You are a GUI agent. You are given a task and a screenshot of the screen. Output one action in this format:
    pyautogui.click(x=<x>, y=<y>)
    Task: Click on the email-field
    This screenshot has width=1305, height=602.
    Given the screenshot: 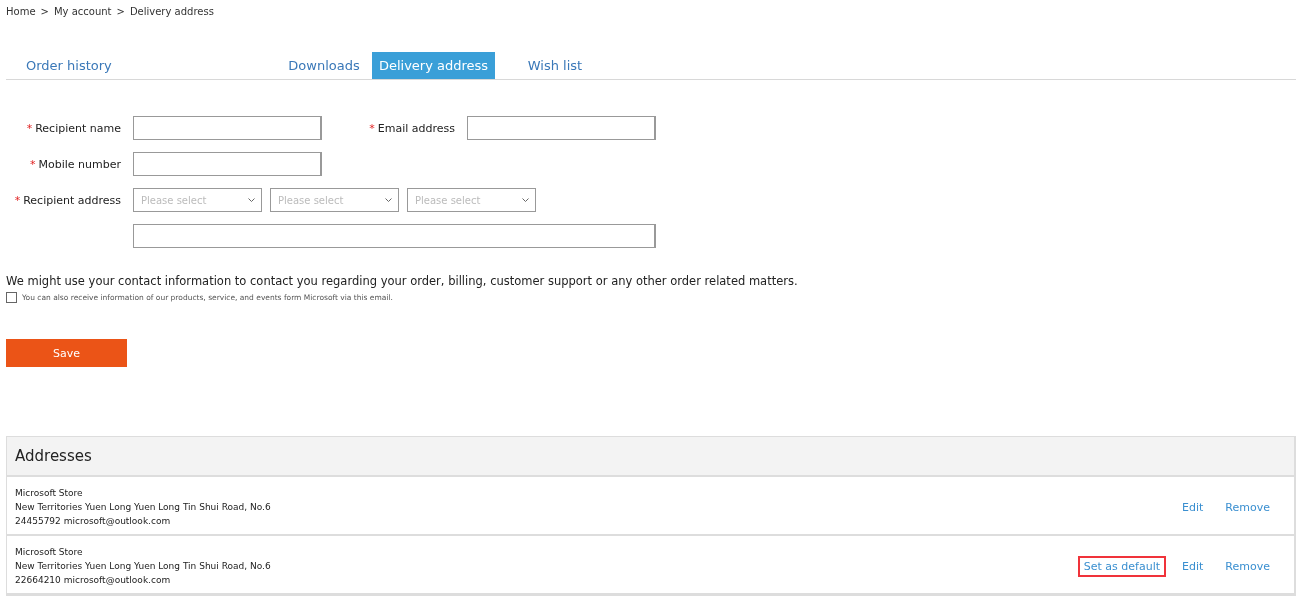 What is the action you would take?
    pyautogui.click(x=561, y=128)
    